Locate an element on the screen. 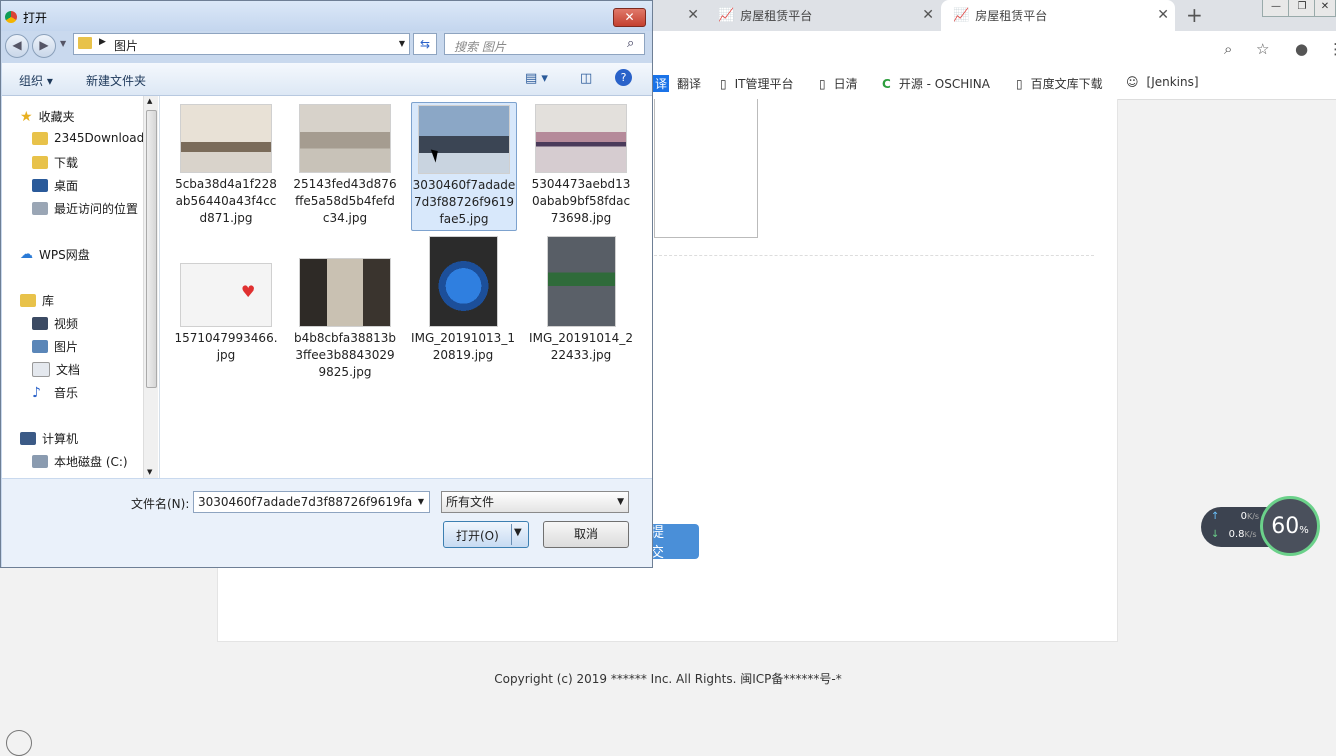 The height and width of the screenshot is (756, 1336). nav-item-desktop: 桌面 is located at coordinates (55, 185).